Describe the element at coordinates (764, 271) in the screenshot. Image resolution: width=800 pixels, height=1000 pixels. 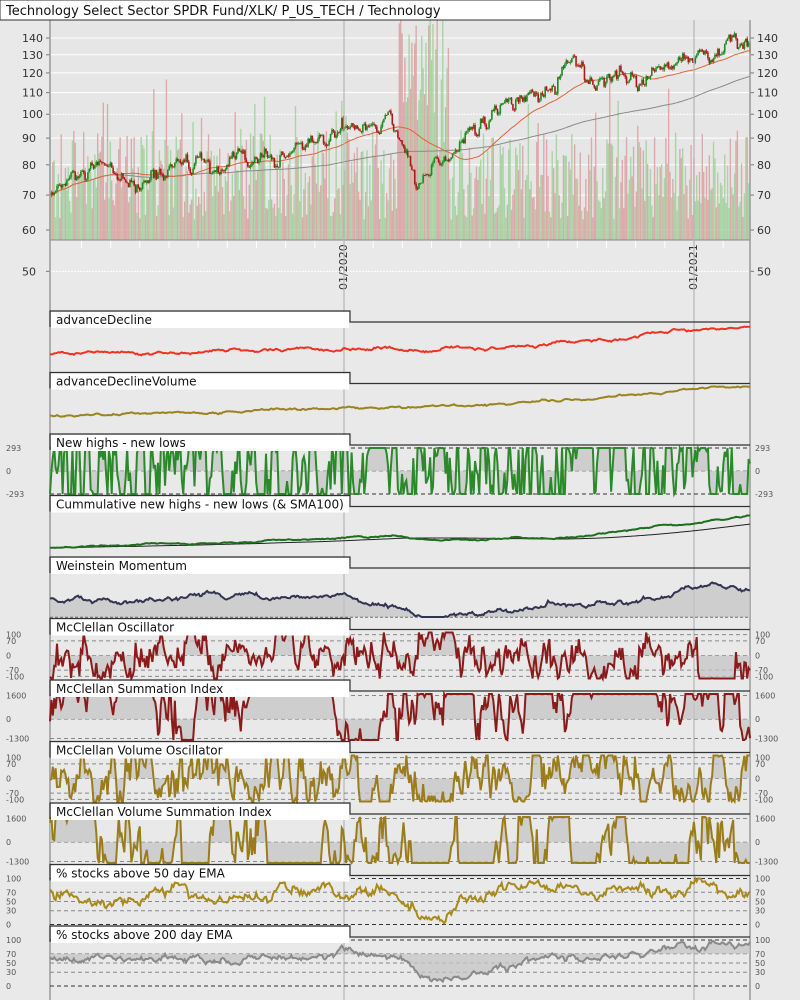
I see `y-tick-label-right: 50` at that location.